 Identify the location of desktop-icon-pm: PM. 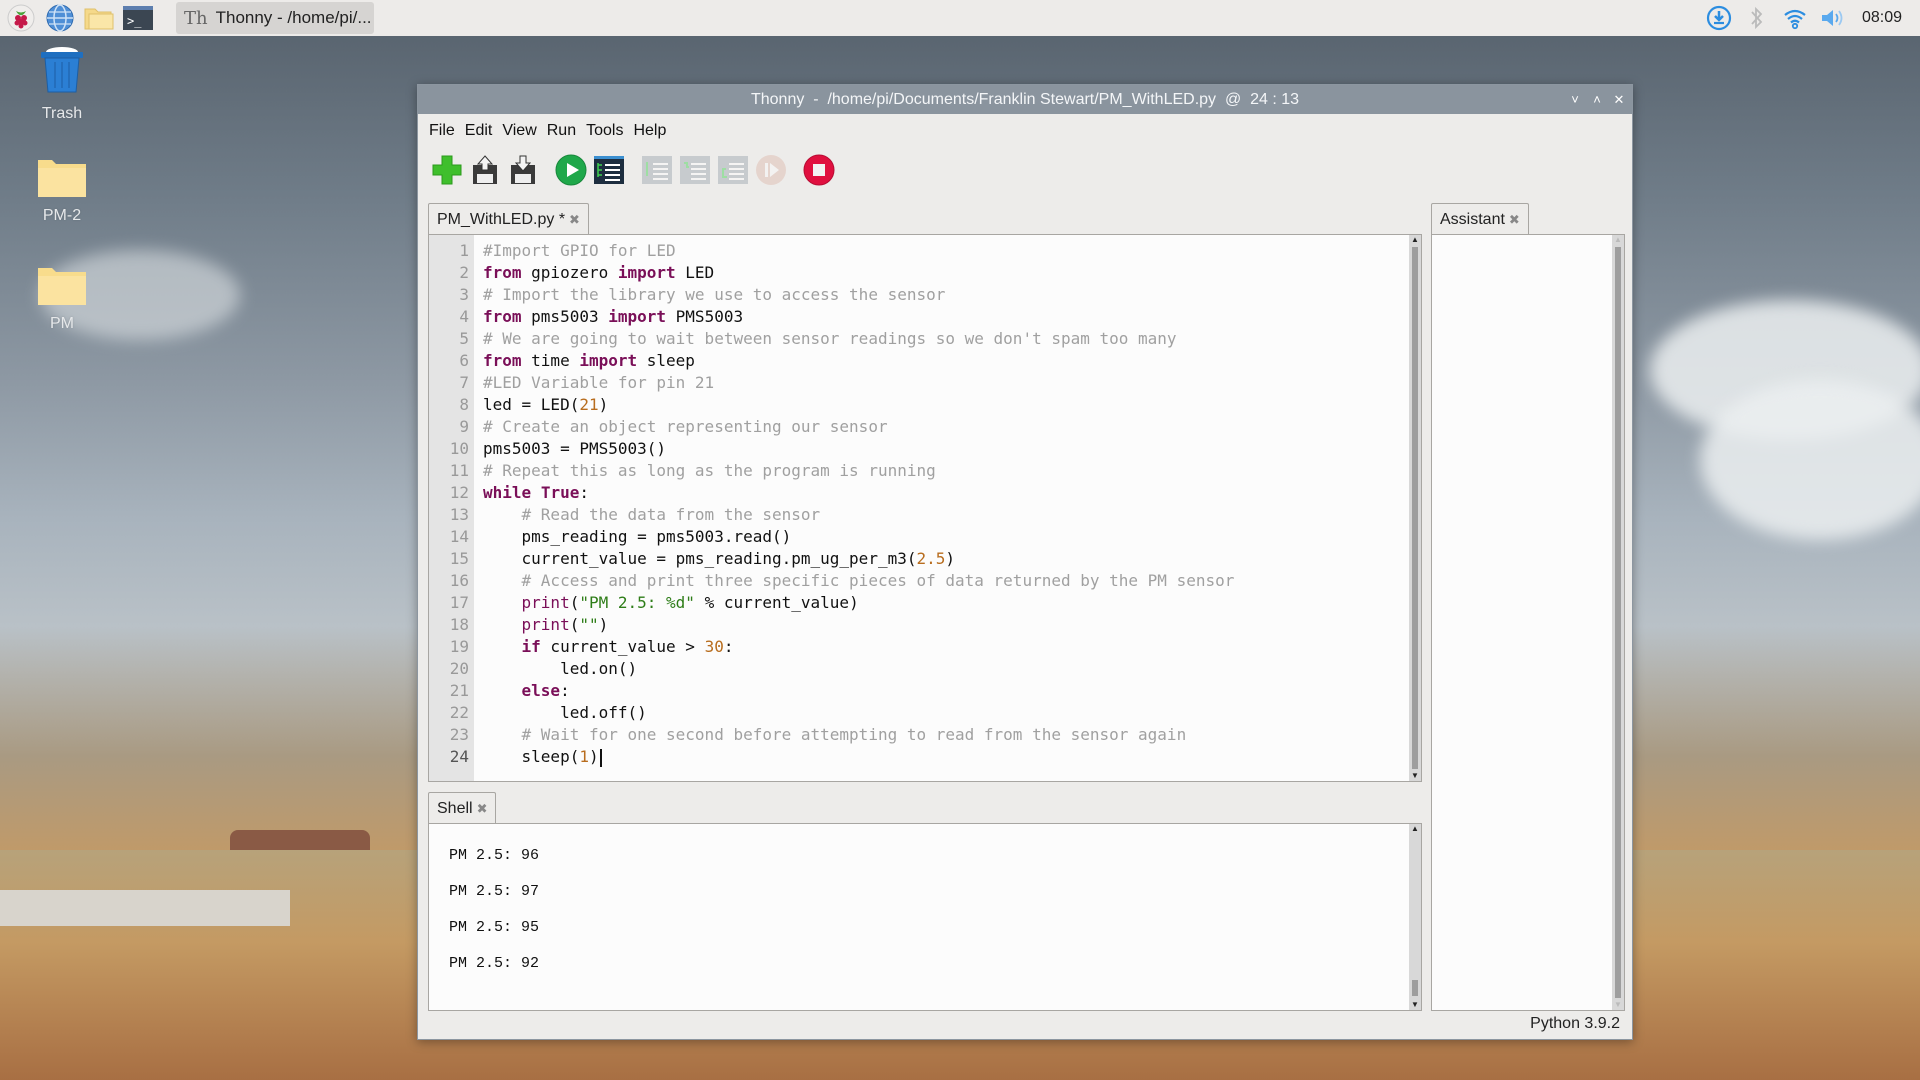
(62, 298).